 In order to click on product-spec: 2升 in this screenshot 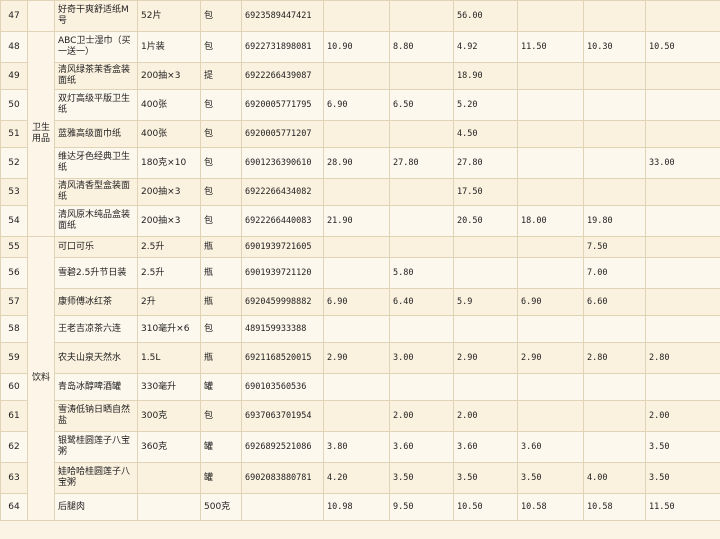, I will do `click(169, 302)`.